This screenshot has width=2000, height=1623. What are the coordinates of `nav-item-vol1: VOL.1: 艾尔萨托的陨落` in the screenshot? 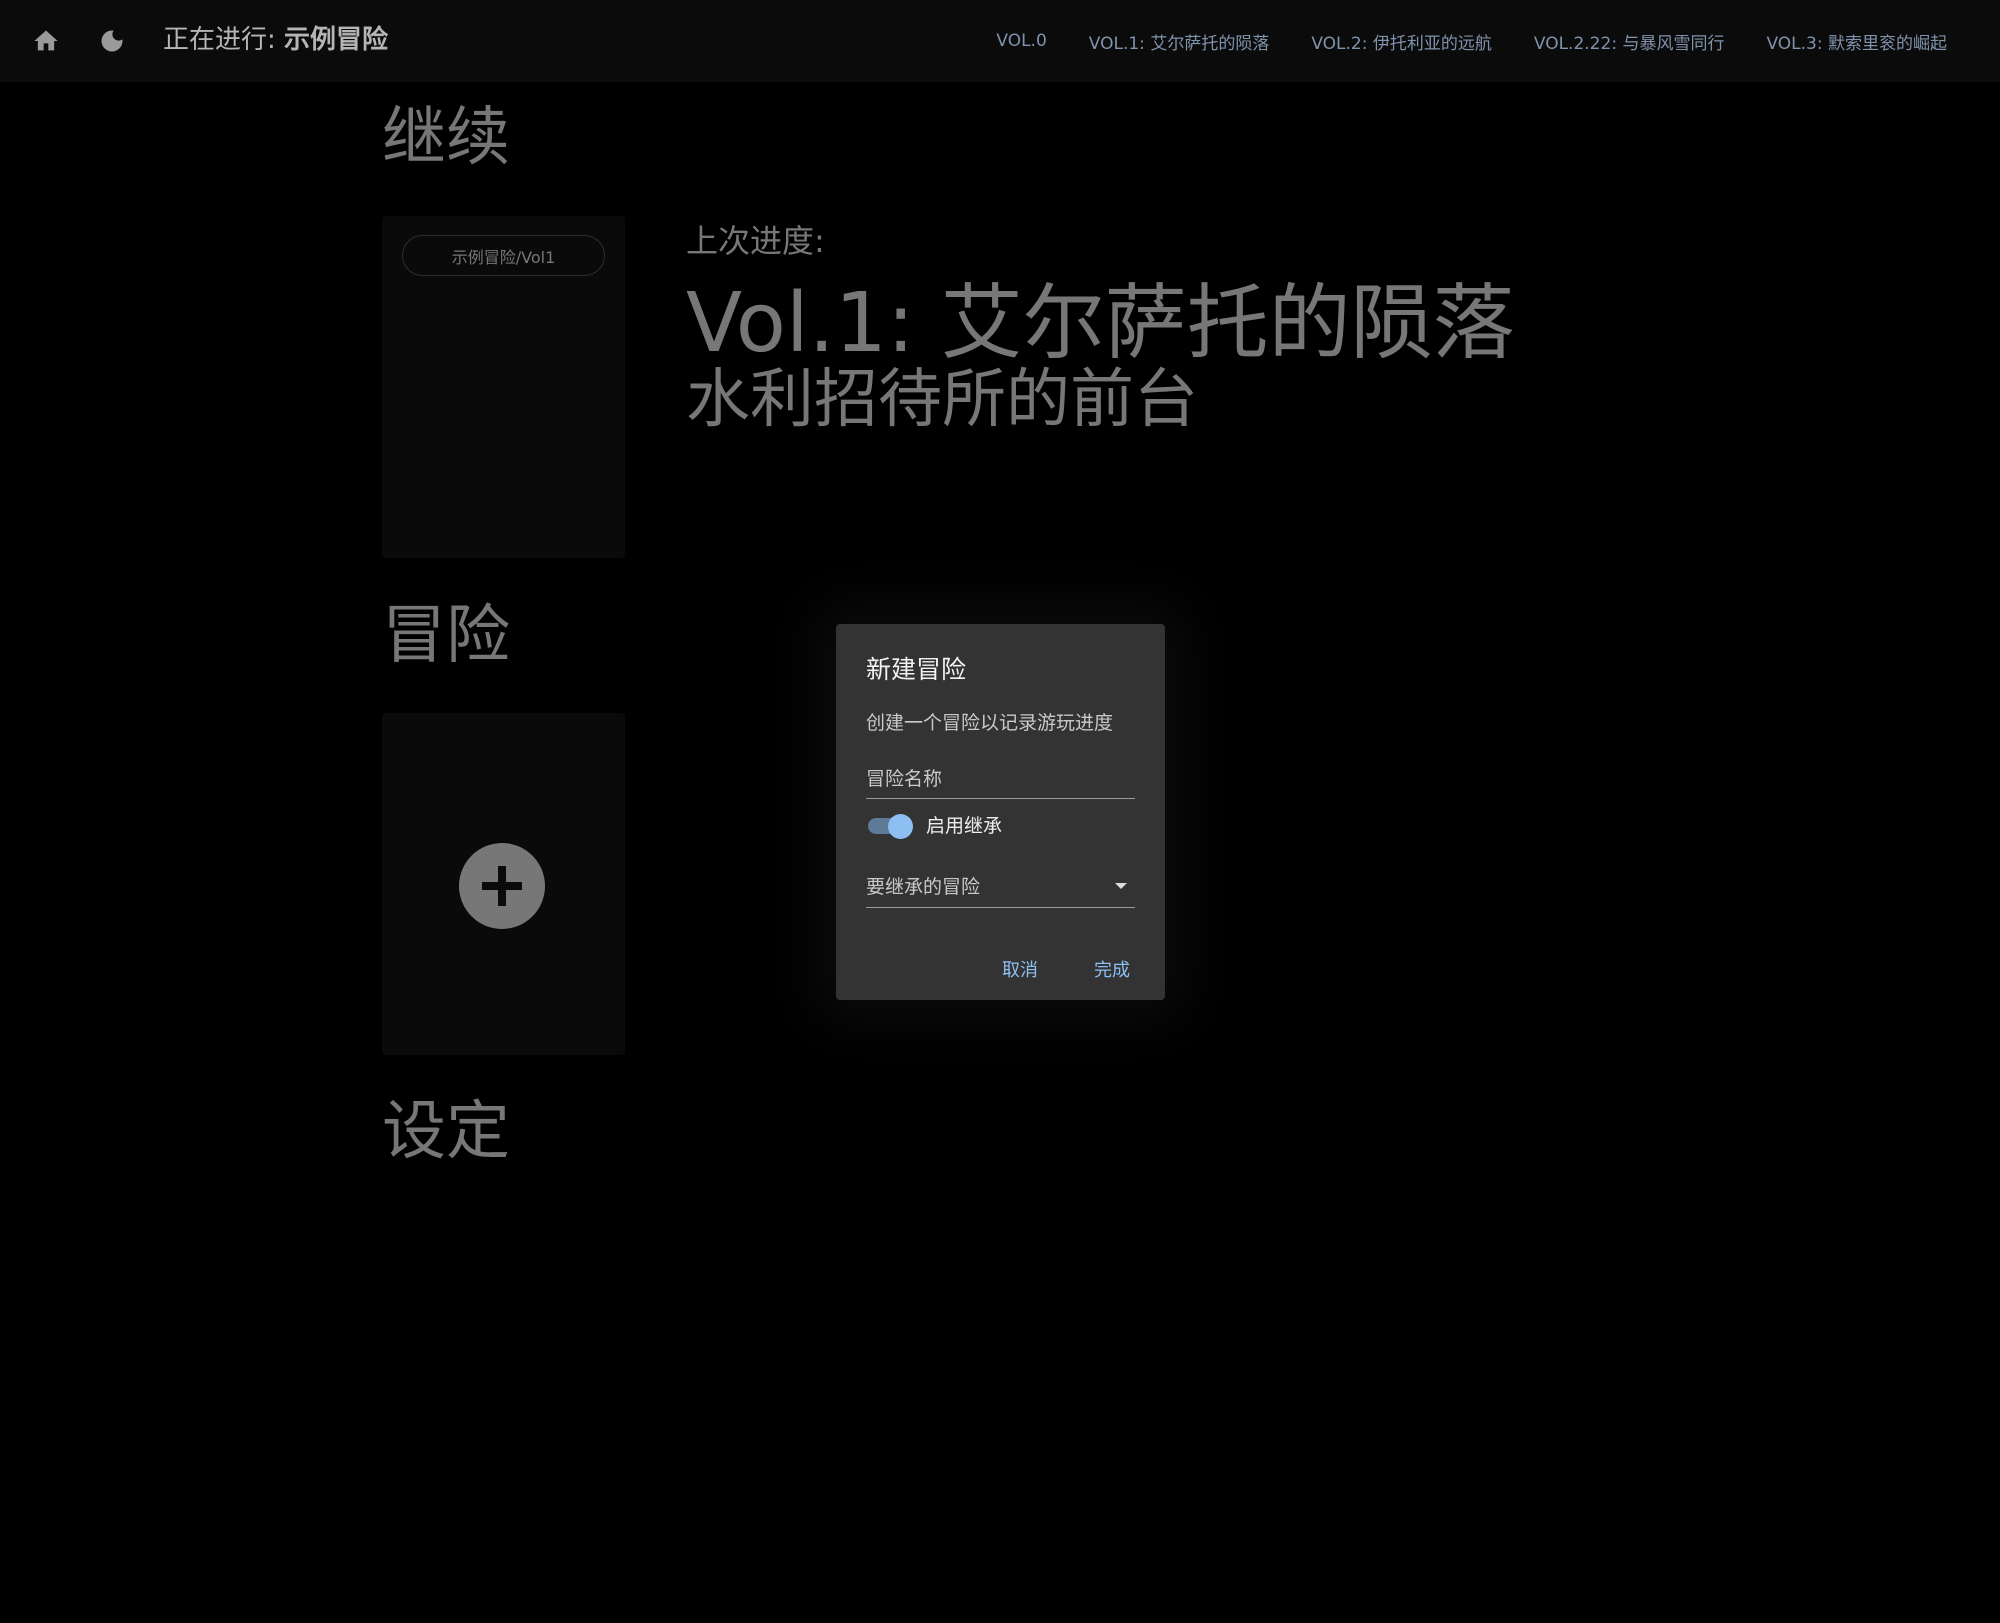 It's located at (1179, 41).